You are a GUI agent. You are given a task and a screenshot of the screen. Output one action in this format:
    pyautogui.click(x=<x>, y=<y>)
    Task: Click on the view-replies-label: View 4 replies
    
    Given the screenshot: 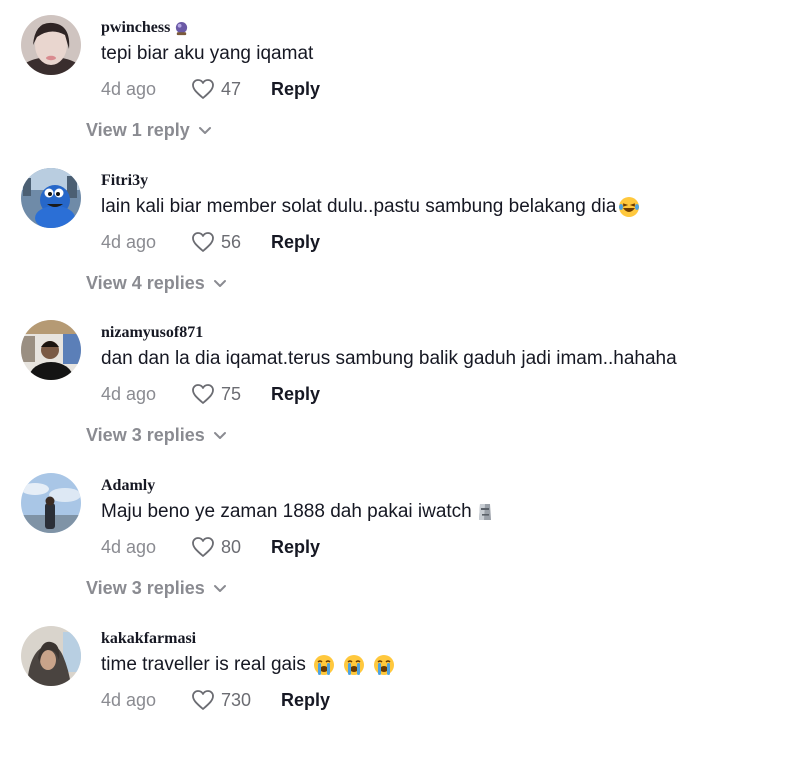 What is the action you would take?
    pyautogui.click(x=145, y=283)
    